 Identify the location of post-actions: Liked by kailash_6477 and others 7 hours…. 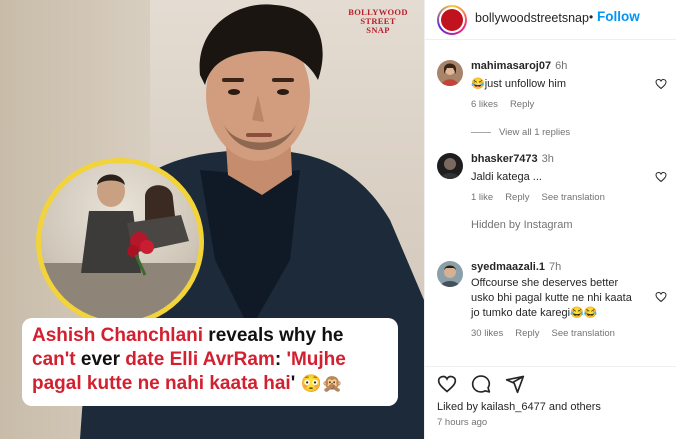
(550, 402).